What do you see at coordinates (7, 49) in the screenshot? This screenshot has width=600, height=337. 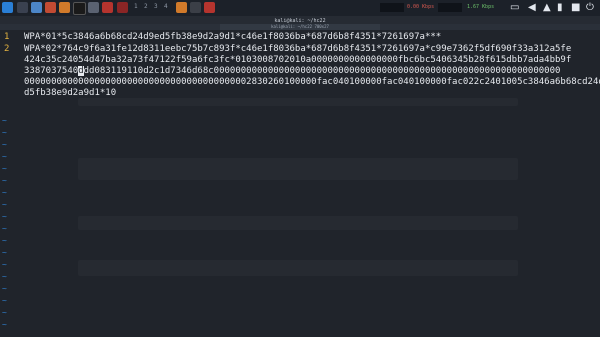 I see `line-number: 2` at bounding box center [7, 49].